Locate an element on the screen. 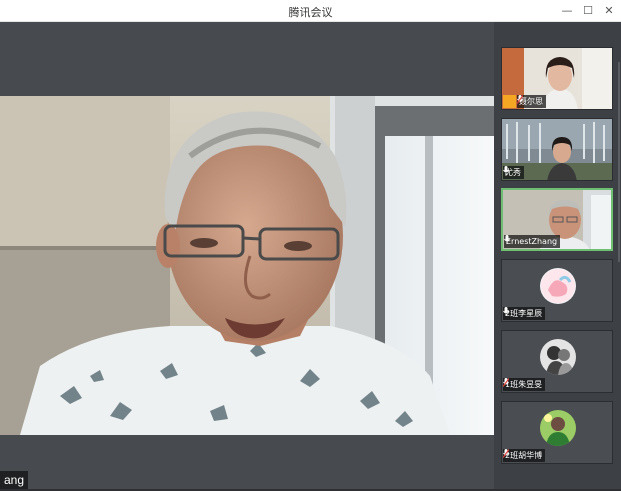  participant-name: 2班胡华博 is located at coordinates (524, 455).